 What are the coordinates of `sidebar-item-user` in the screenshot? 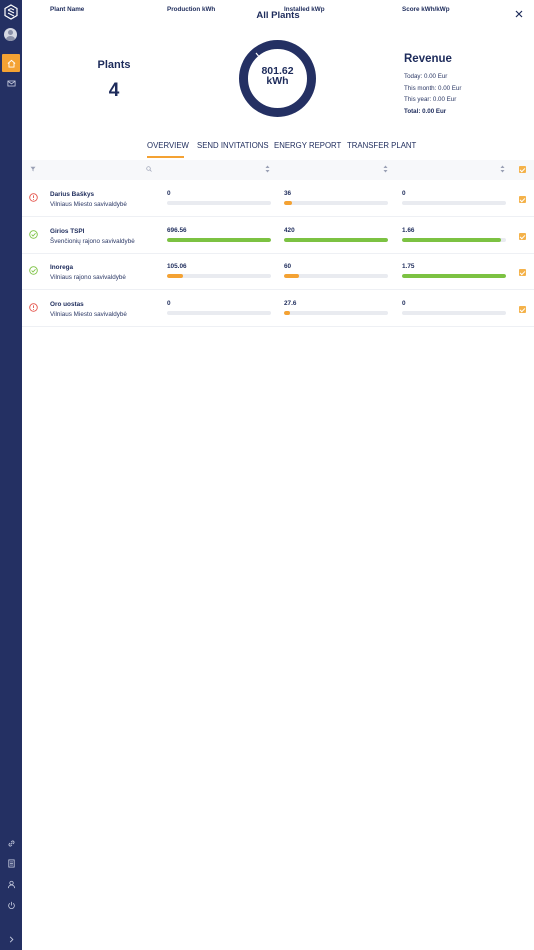 It's located at (11, 884).